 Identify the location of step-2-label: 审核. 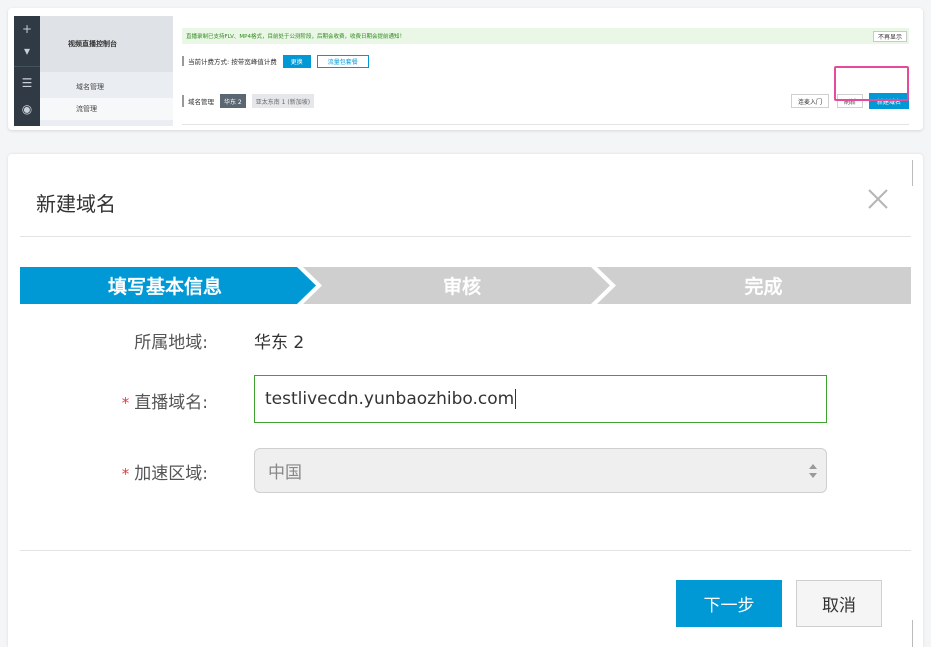
(461, 287).